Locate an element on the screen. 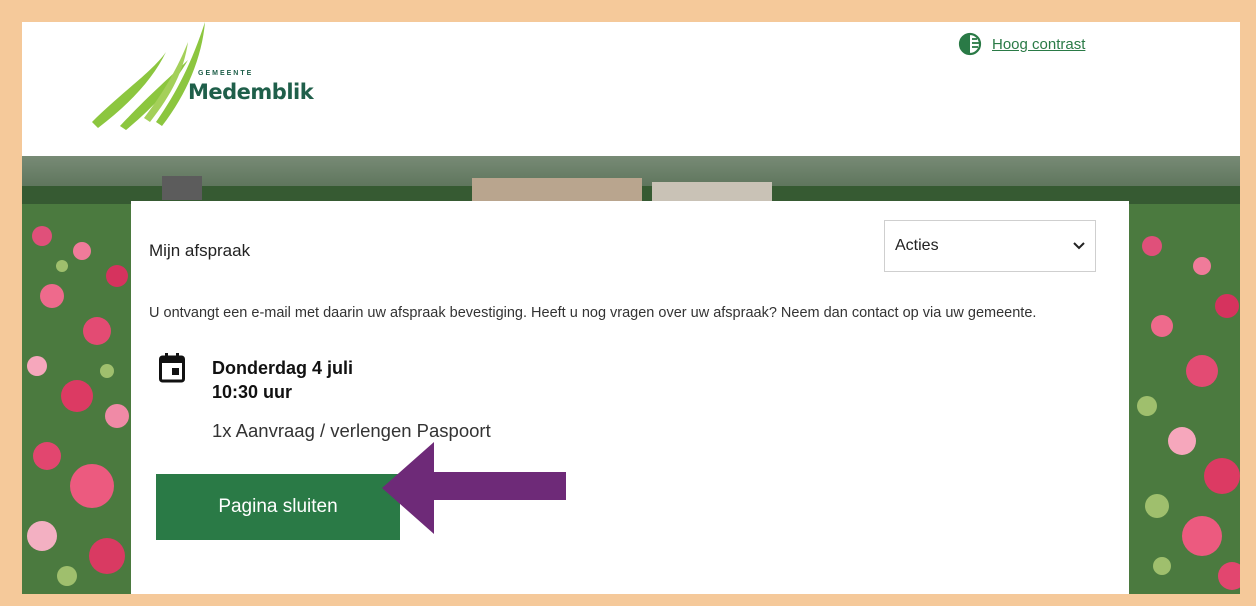  actions-select-value: Acties is located at coordinates (917, 245).